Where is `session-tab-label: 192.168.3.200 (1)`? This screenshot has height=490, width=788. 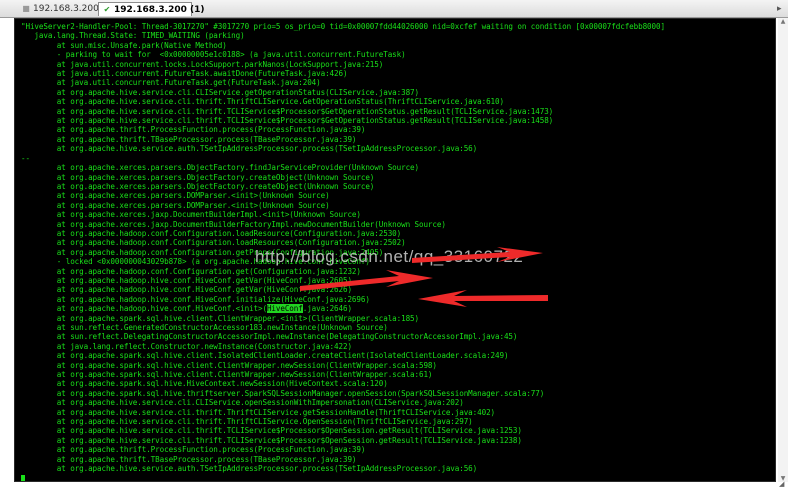 session-tab-label: 192.168.3.200 (1) is located at coordinates (159, 10).